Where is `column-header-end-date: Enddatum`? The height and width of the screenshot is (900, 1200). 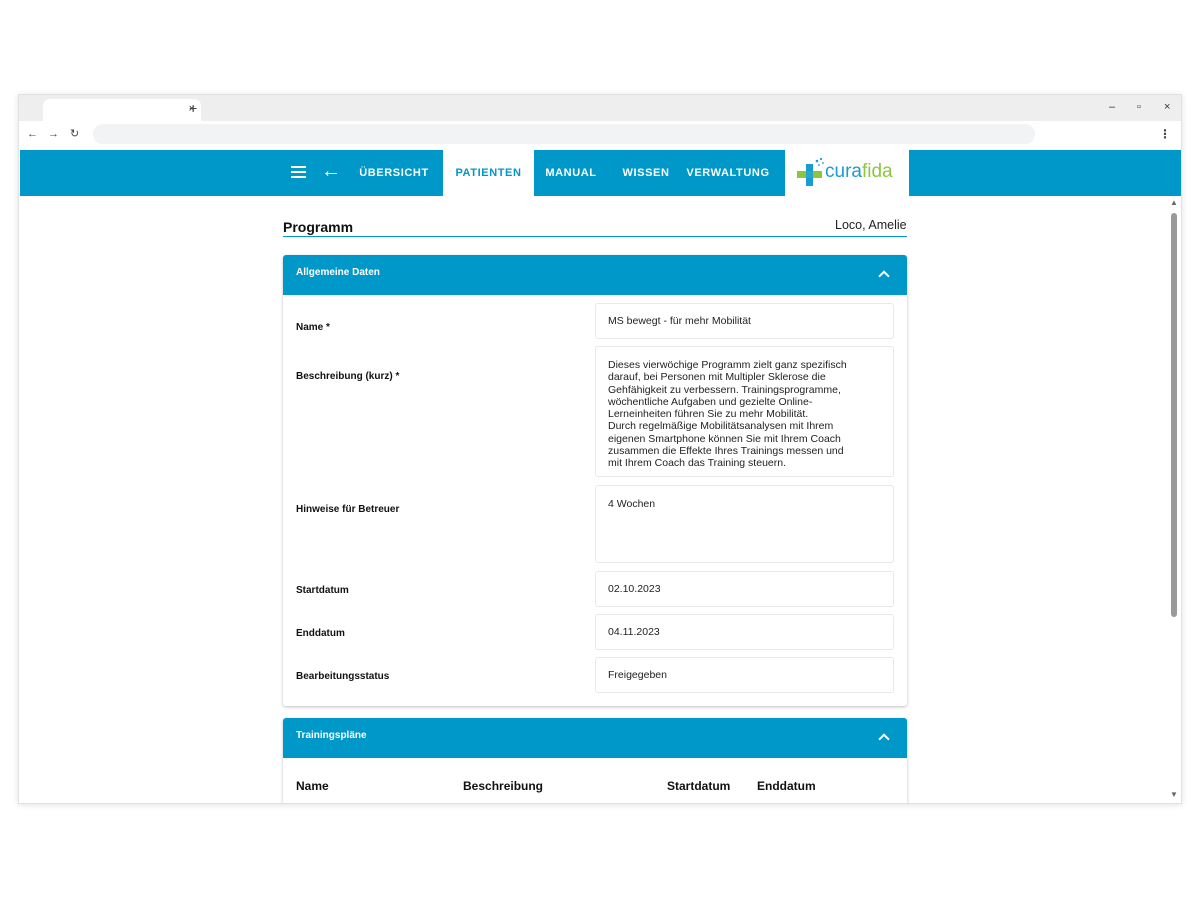 column-header-end-date: Enddatum is located at coordinates (786, 786).